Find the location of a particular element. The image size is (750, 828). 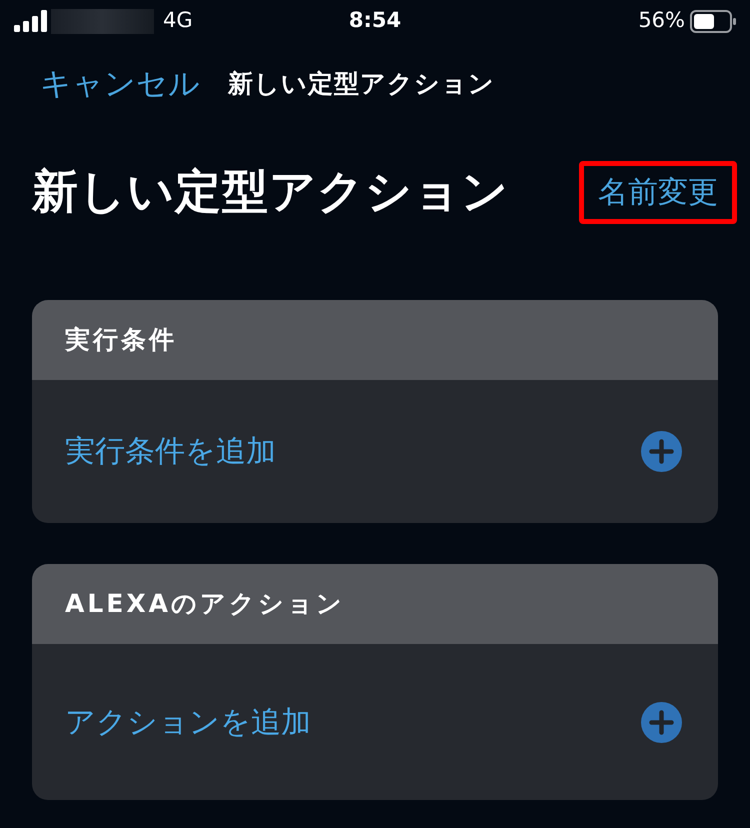

battery-icon is located at coordinates (713, 21).